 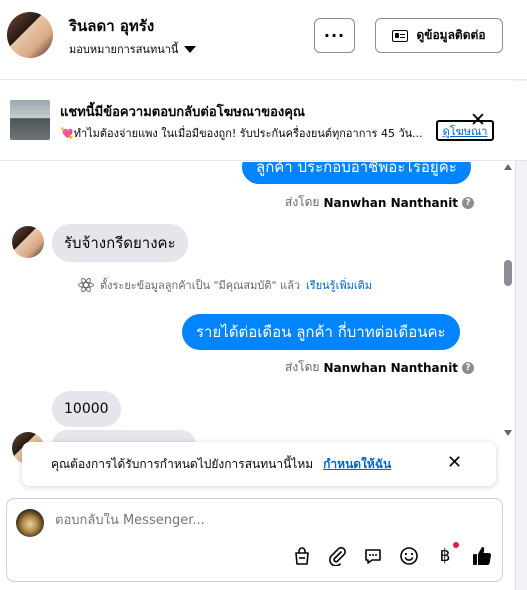 I want to click on ad-banner-title: แชทนี้มีข้อความตอบกลับต่อโฆษณาของคุณ, so click(x=182, y=112).